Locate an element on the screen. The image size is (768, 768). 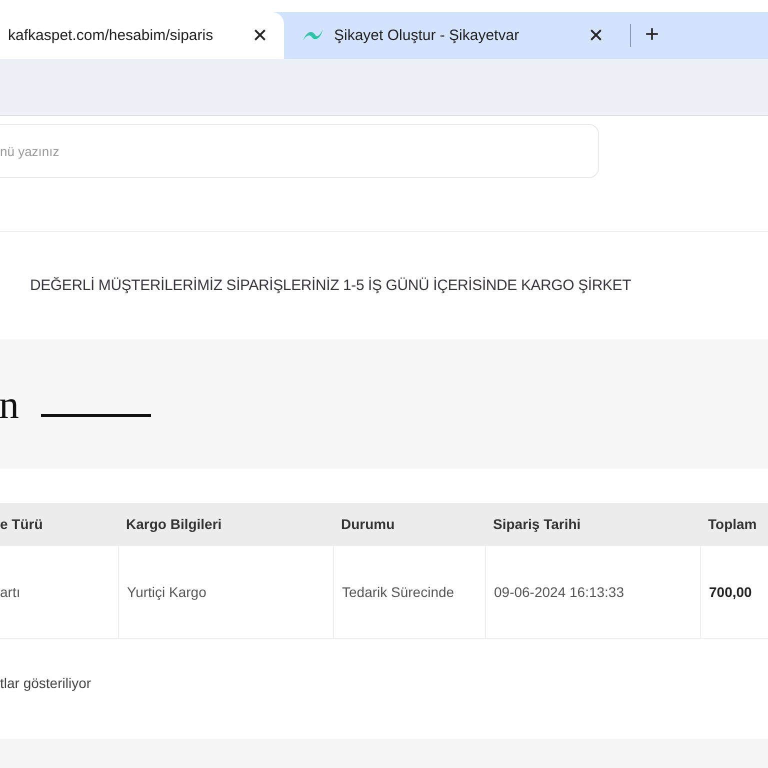
page-heading: n is located at coordinates (9, 404).